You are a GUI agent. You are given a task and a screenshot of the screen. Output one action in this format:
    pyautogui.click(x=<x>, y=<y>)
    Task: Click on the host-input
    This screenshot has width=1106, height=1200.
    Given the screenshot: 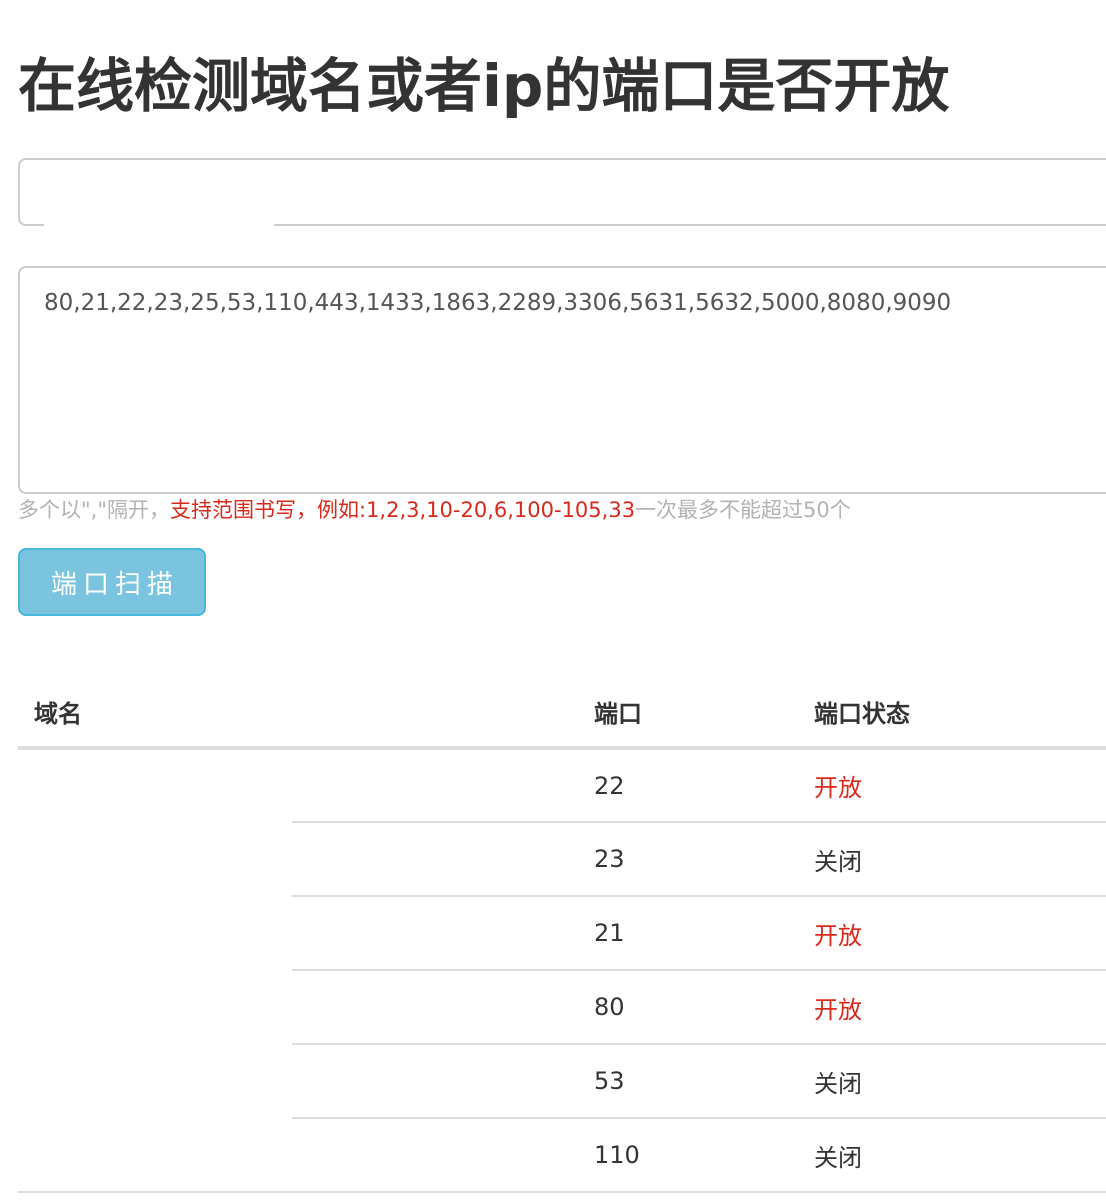 What is the action you would take?
    pyautogui.click(x=562, y=192)
    